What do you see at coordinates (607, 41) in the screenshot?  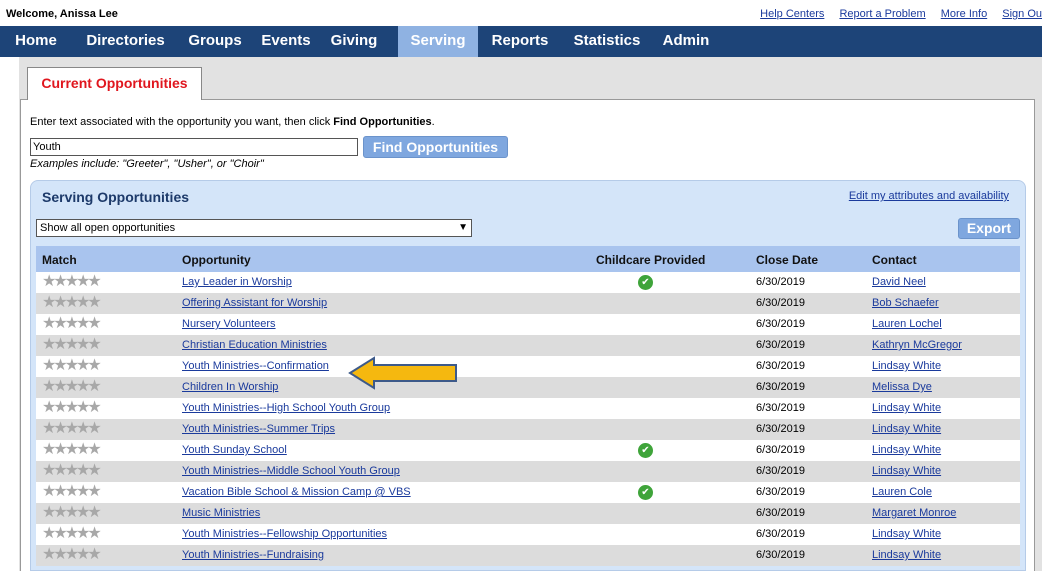 I see `nav-statistics: Statistics` at bounding box center [607, 41].